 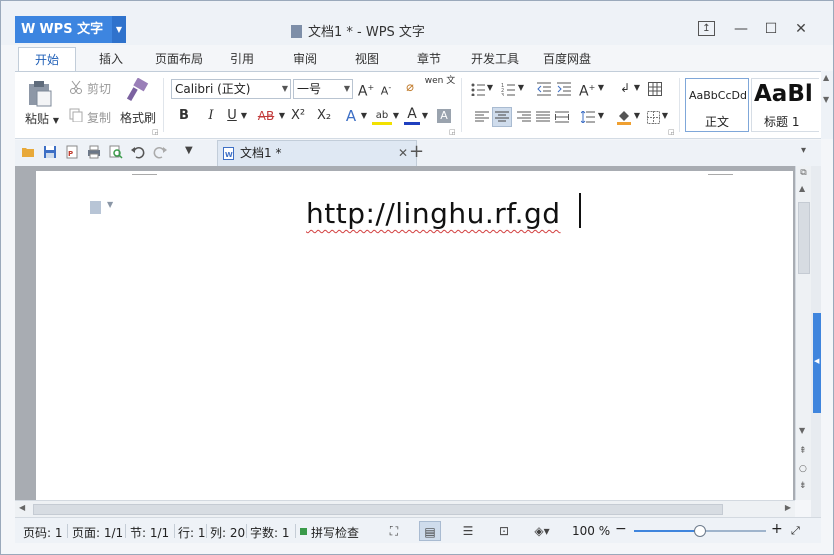 What do you see at coordinates (502, 117) in the screenshot?
I see `align-center-button` at bounding box center [502, 117].